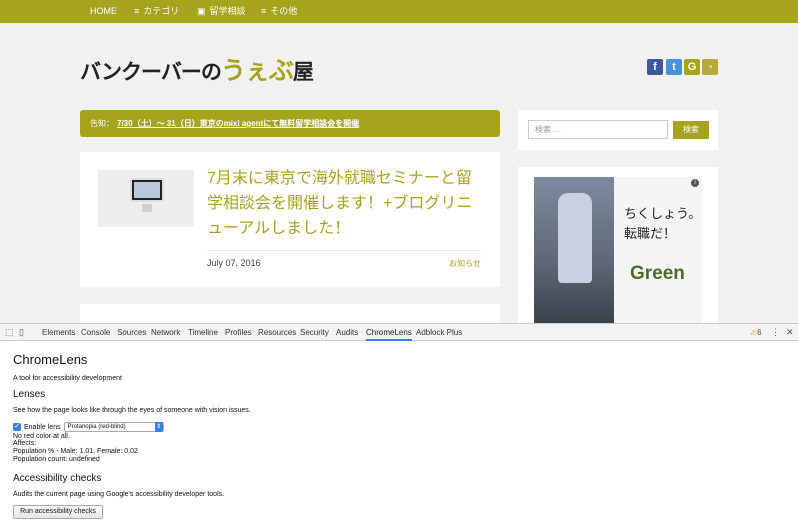  I want to click on select-arrow-icon: ⇕, so click(158, 427).